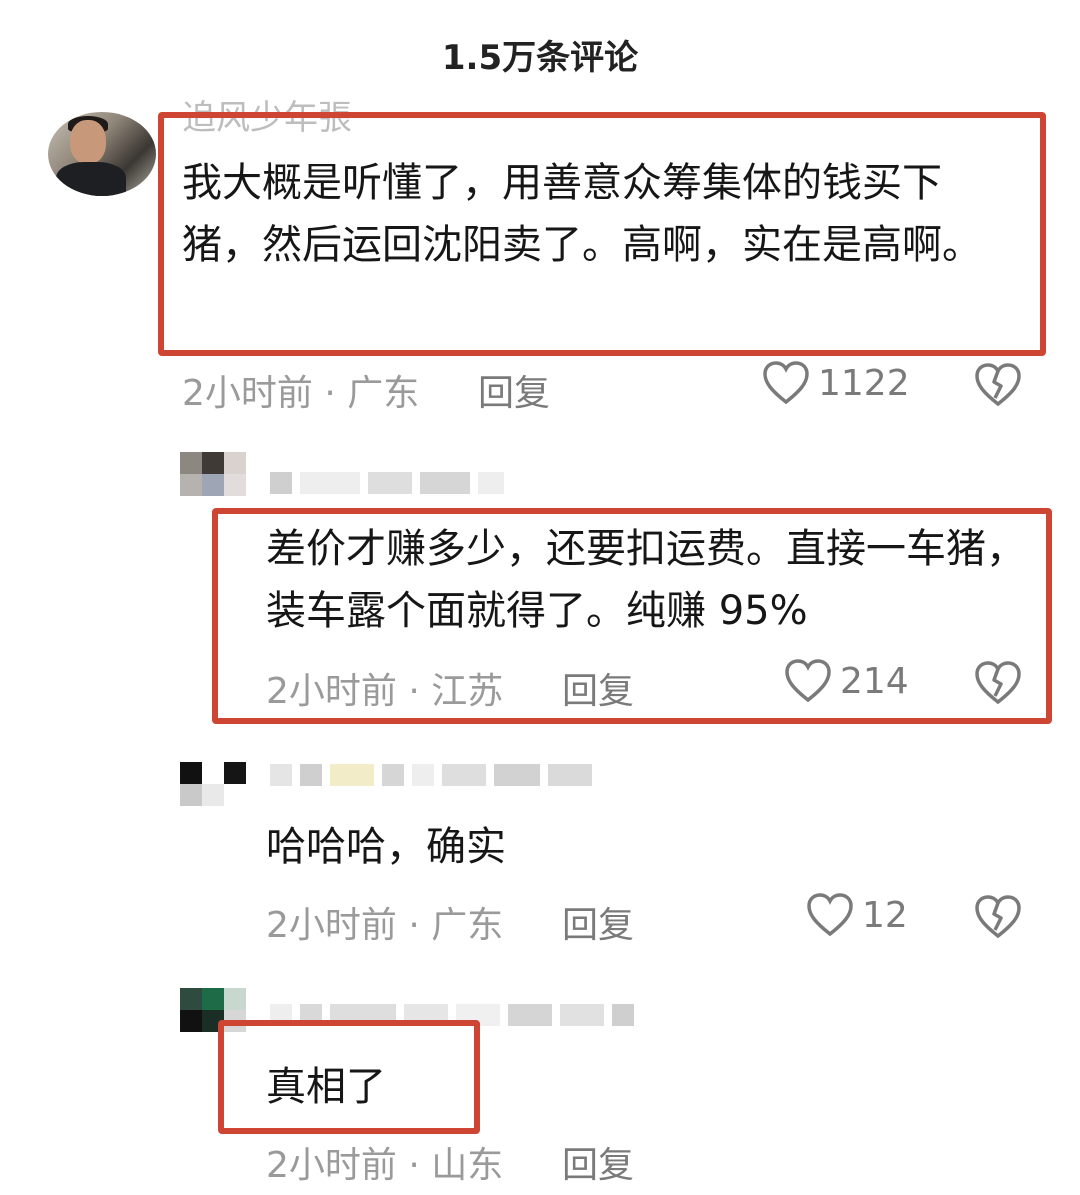 The height and width of the screenshot is (1195, 1080). I want to click on like-count: 1122, so click(864, 383).